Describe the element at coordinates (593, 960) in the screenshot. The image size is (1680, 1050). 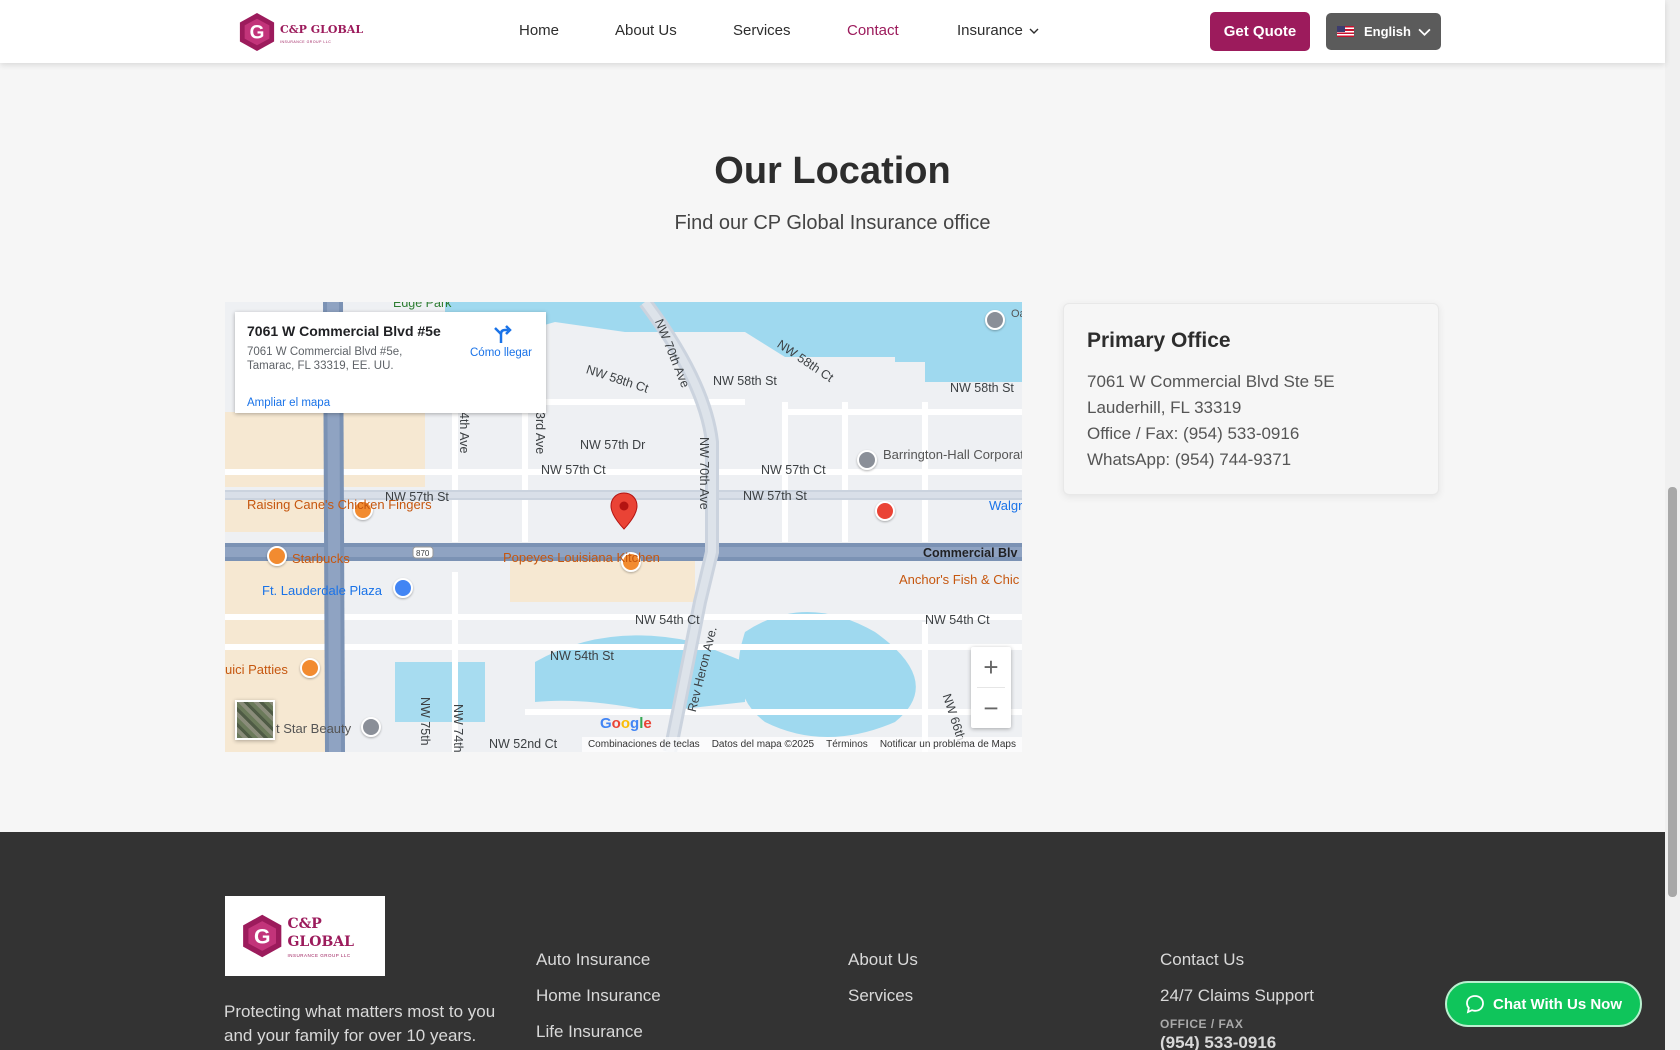
I see `footer-link-auto-insurance: Auto Insurance` at that location.